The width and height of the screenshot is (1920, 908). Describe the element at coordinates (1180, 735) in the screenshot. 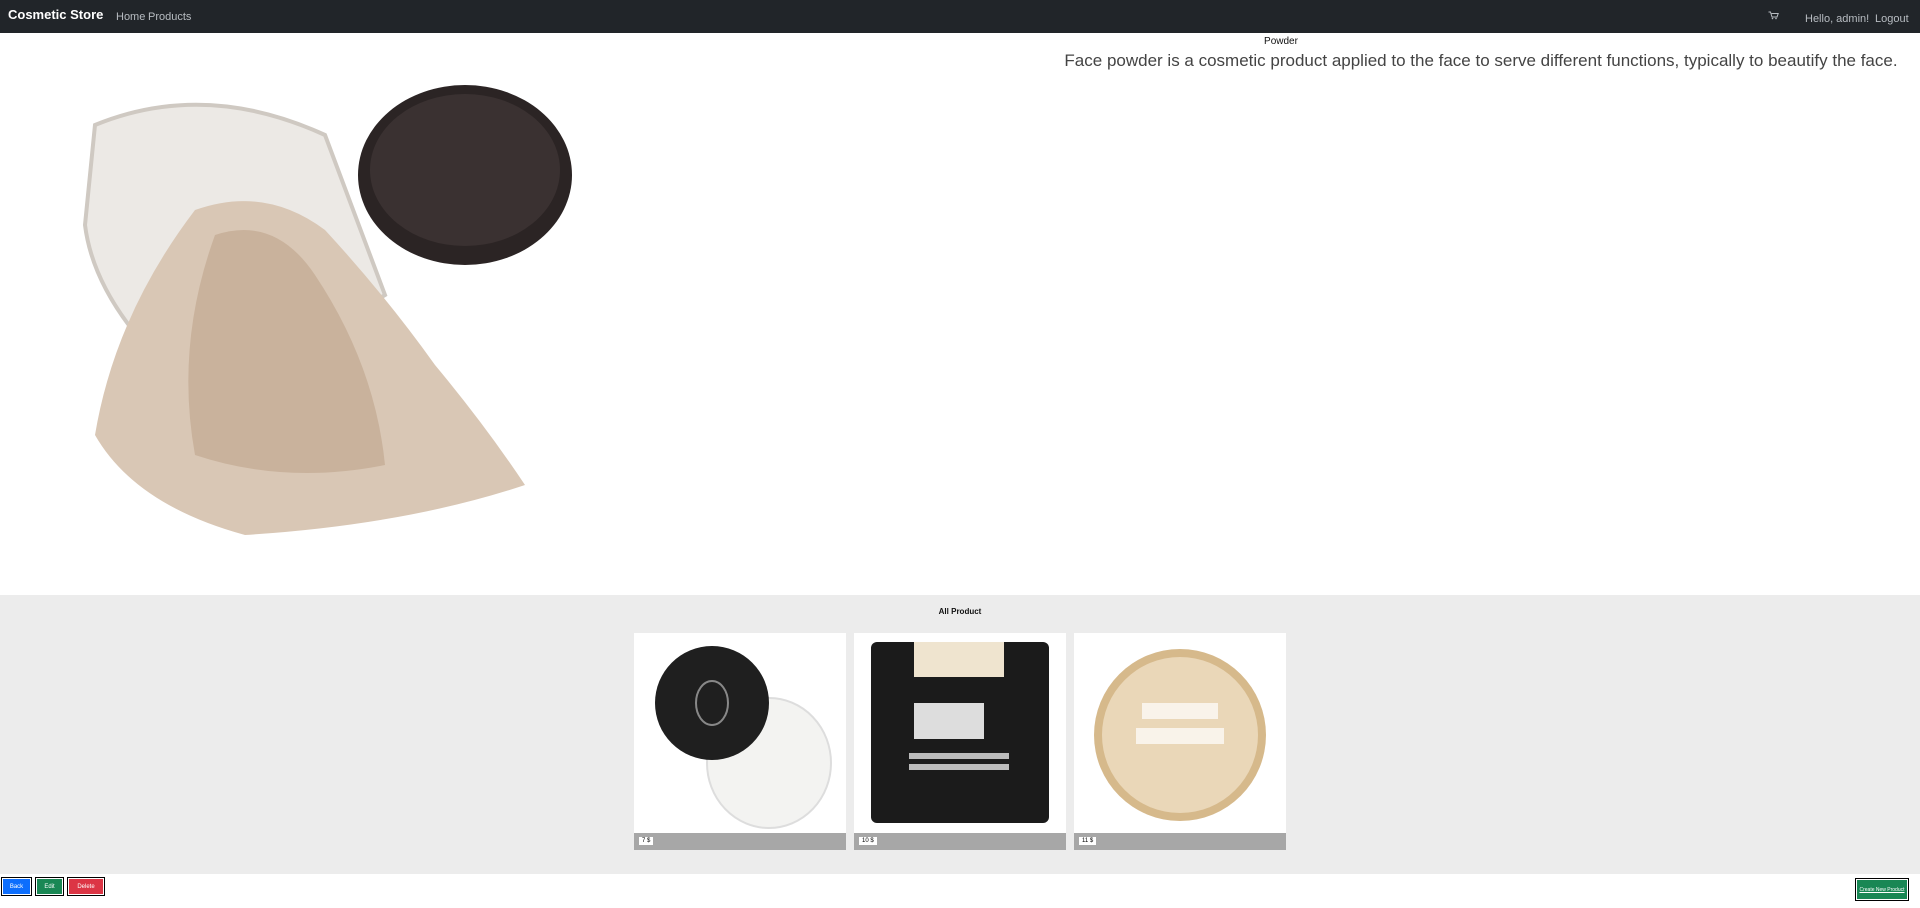

I see `rimmel-powder-image` at that location.